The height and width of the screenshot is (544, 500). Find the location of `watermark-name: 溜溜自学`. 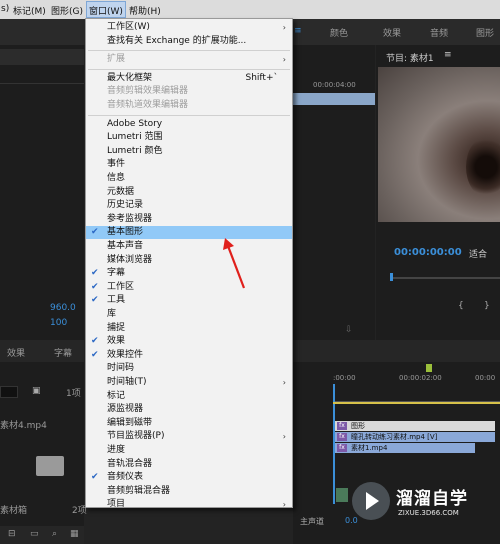

watermark-name: 溜溜自学 is located at coordinates (432, 499).